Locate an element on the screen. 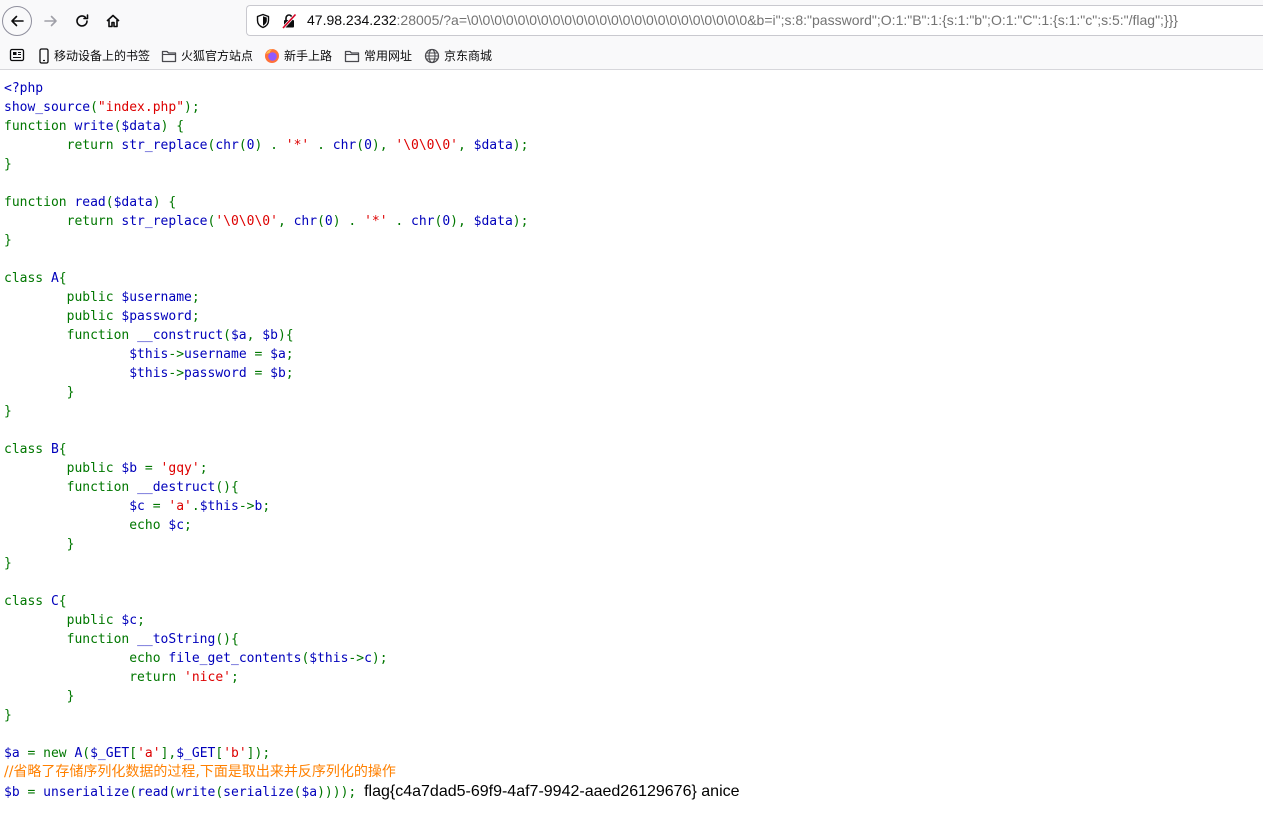  bookmark-mobile: 移动设备上的书签 is located at coordinates (94, 55).